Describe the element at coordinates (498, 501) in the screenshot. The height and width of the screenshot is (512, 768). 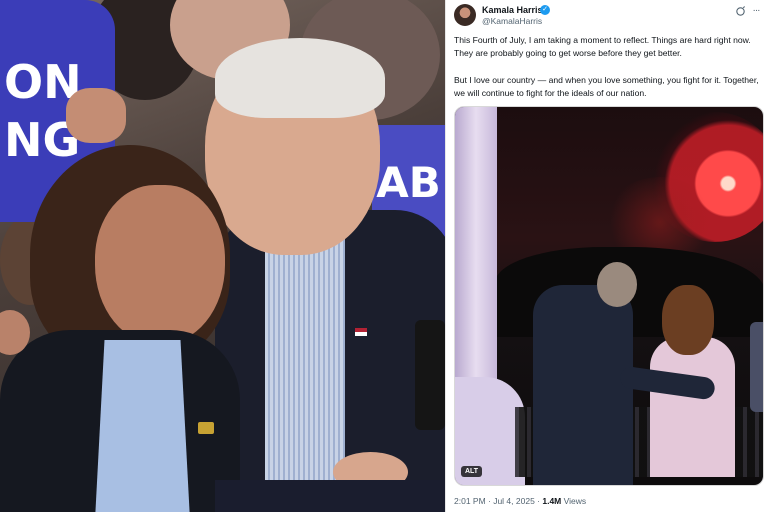
I see `tweet-timestamp: 2:01 PM · Jul 4, 2025 ·` at that location.